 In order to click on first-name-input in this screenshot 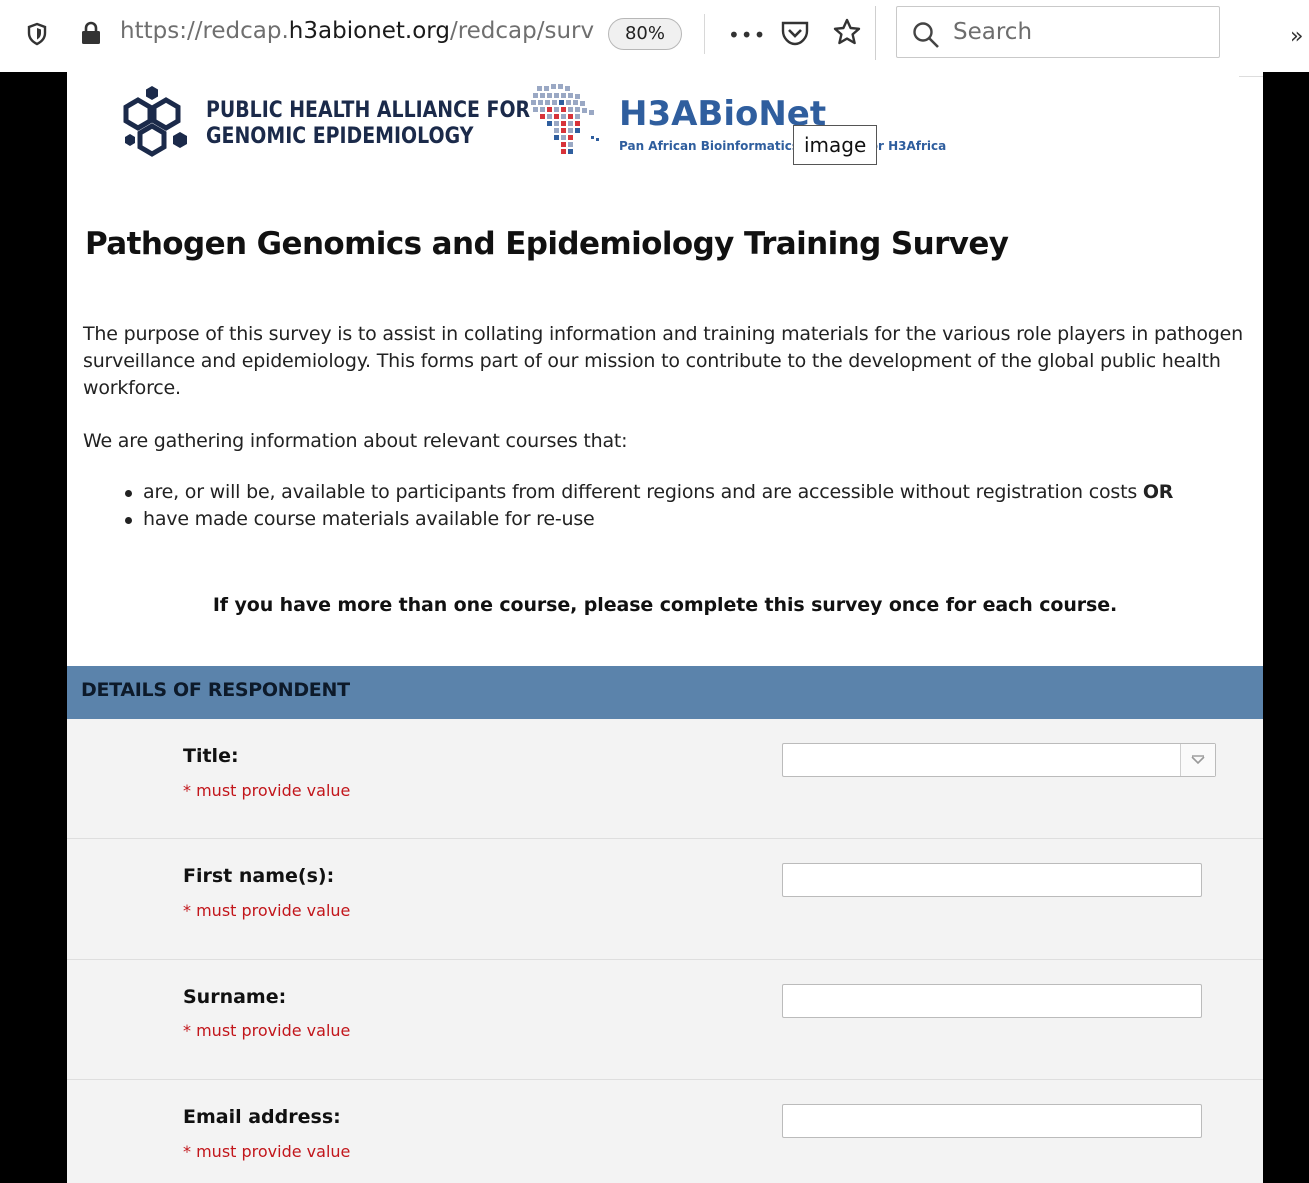, I will do `click(992, 880)`.